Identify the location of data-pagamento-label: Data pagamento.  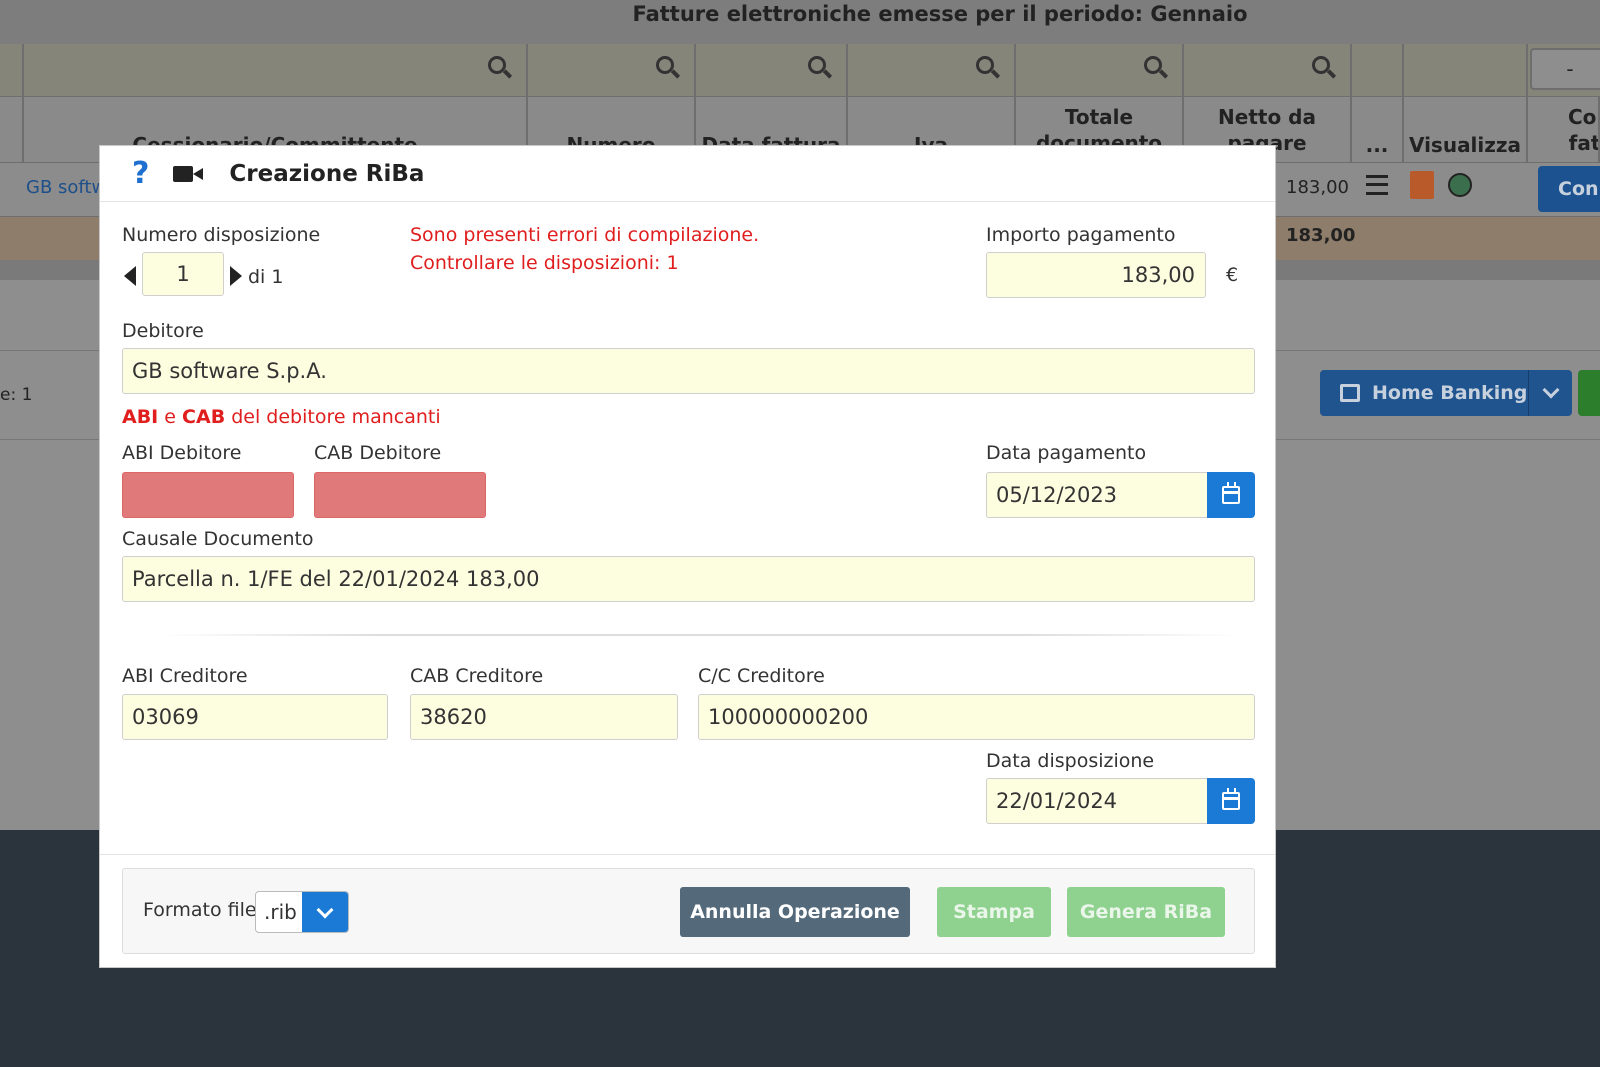
(1066, 453).